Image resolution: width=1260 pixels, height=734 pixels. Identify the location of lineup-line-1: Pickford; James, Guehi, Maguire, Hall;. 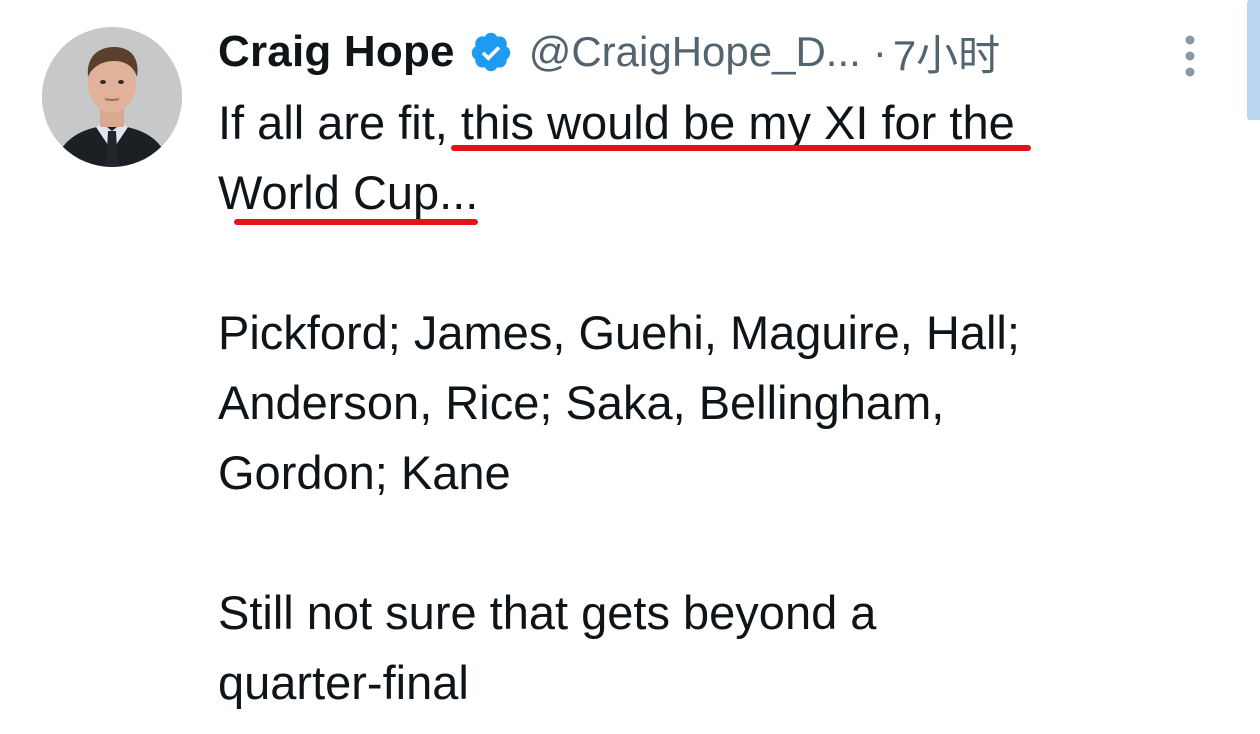
(619, 332).